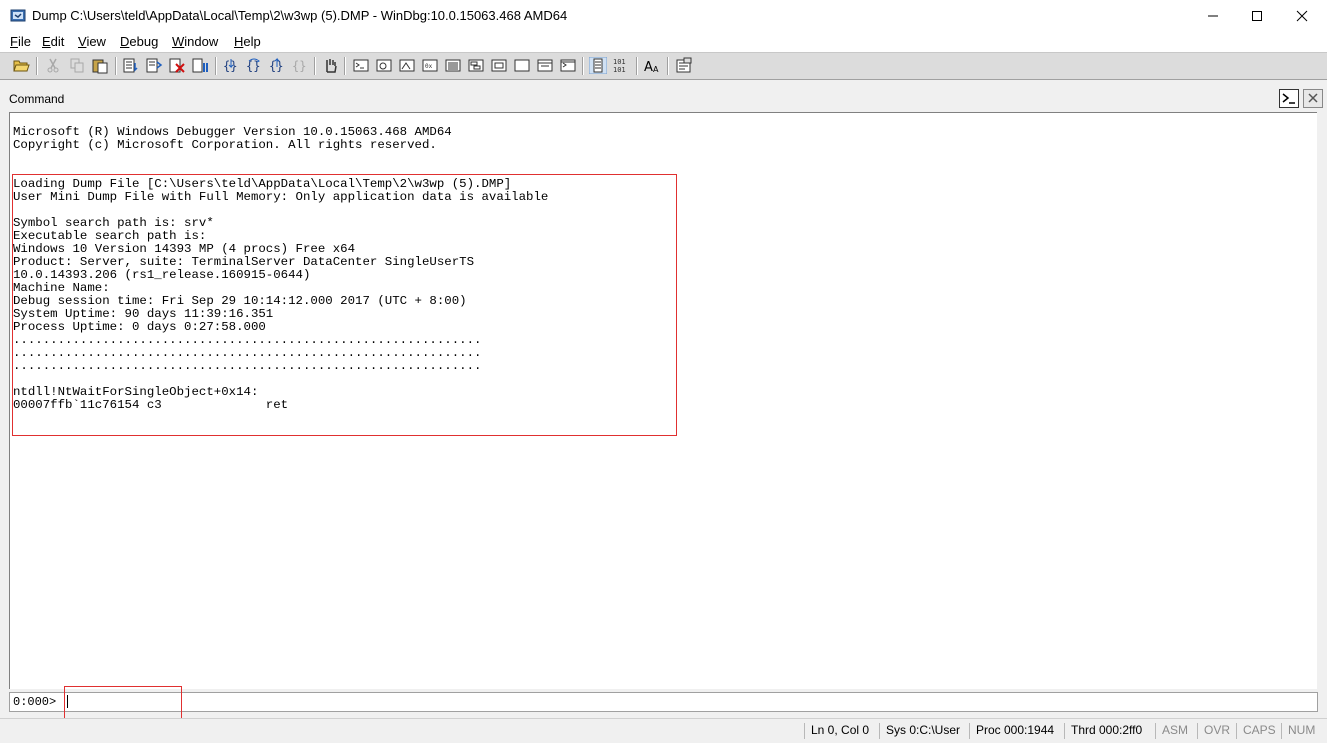  I want to click on source-mode-icon, so click(598, 65).